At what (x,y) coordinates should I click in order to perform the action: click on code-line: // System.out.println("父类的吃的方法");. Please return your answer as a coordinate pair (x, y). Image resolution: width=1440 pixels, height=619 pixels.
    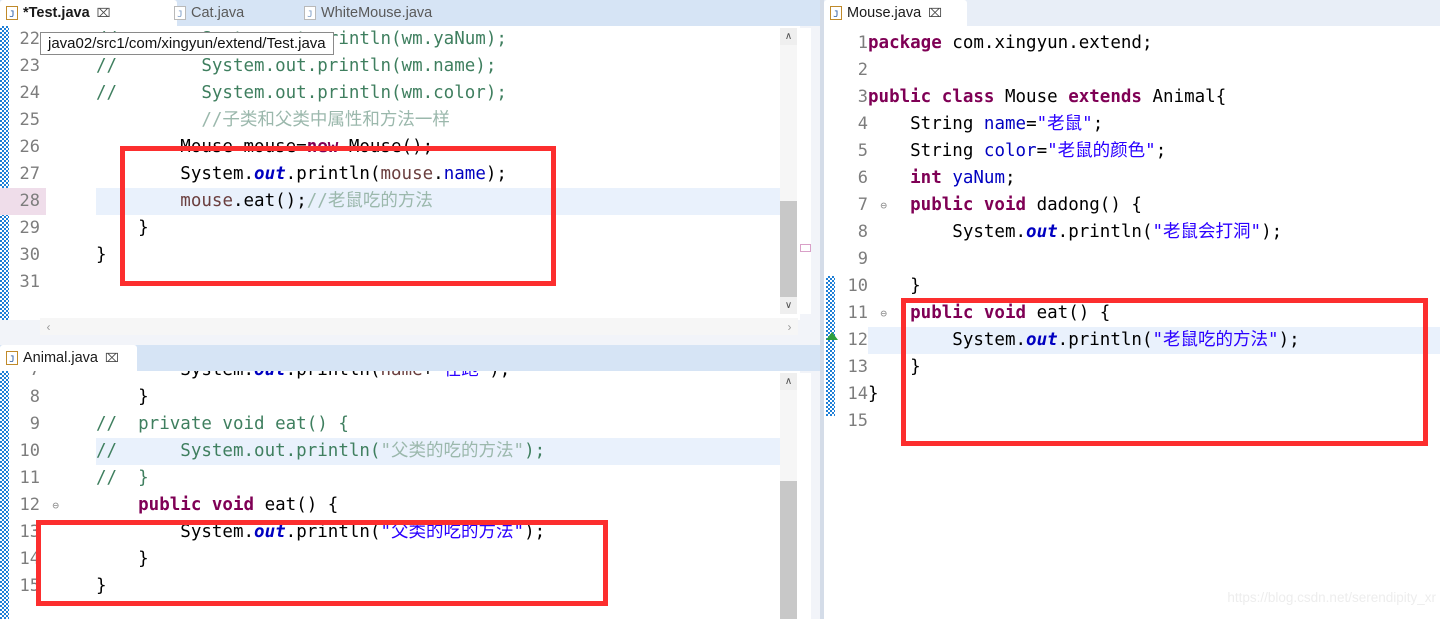
    Looking at the image, I should click on (448, 451).